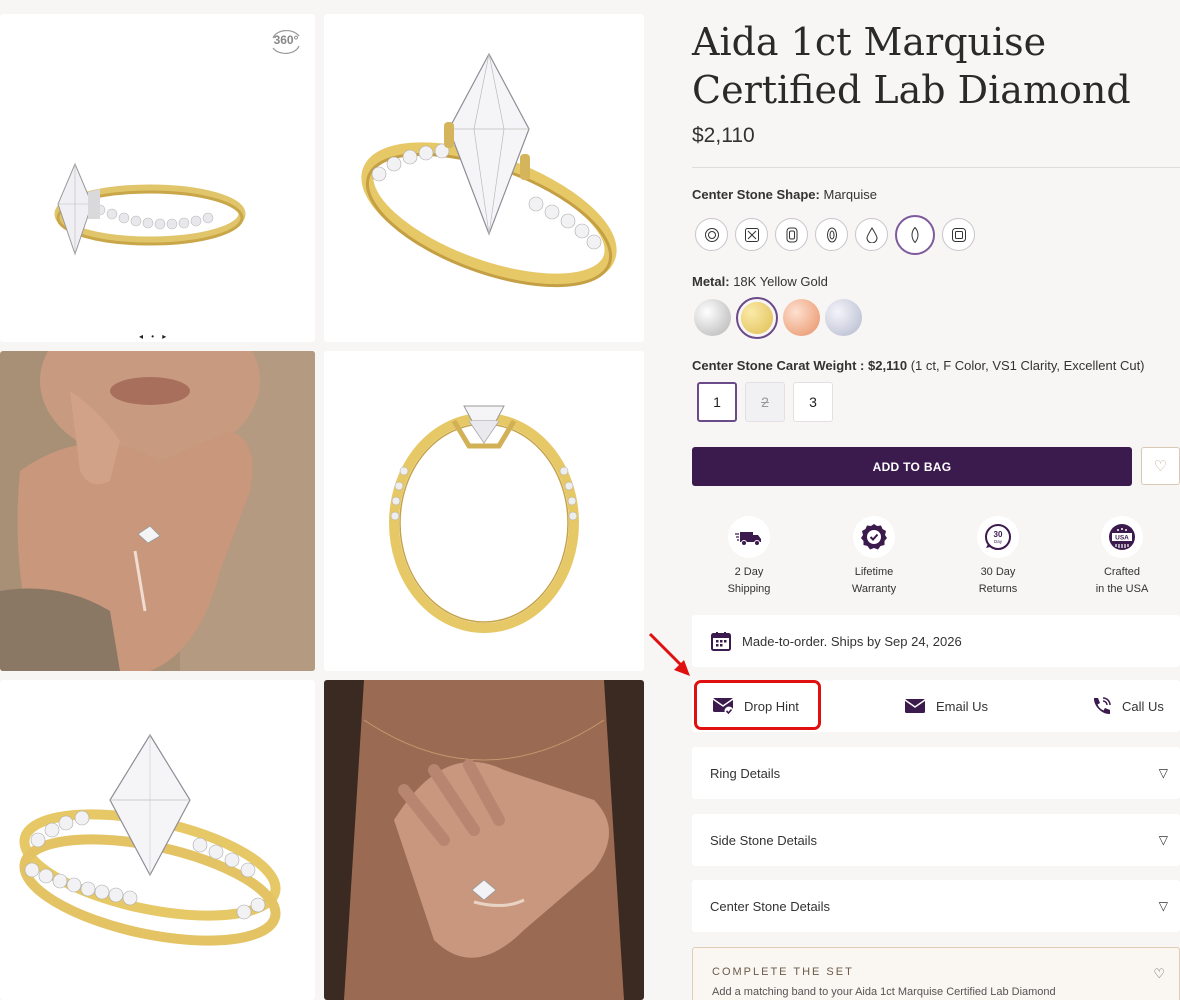  I want to click on accordion-ring-details-label: Ring Details, so click(745, 773).